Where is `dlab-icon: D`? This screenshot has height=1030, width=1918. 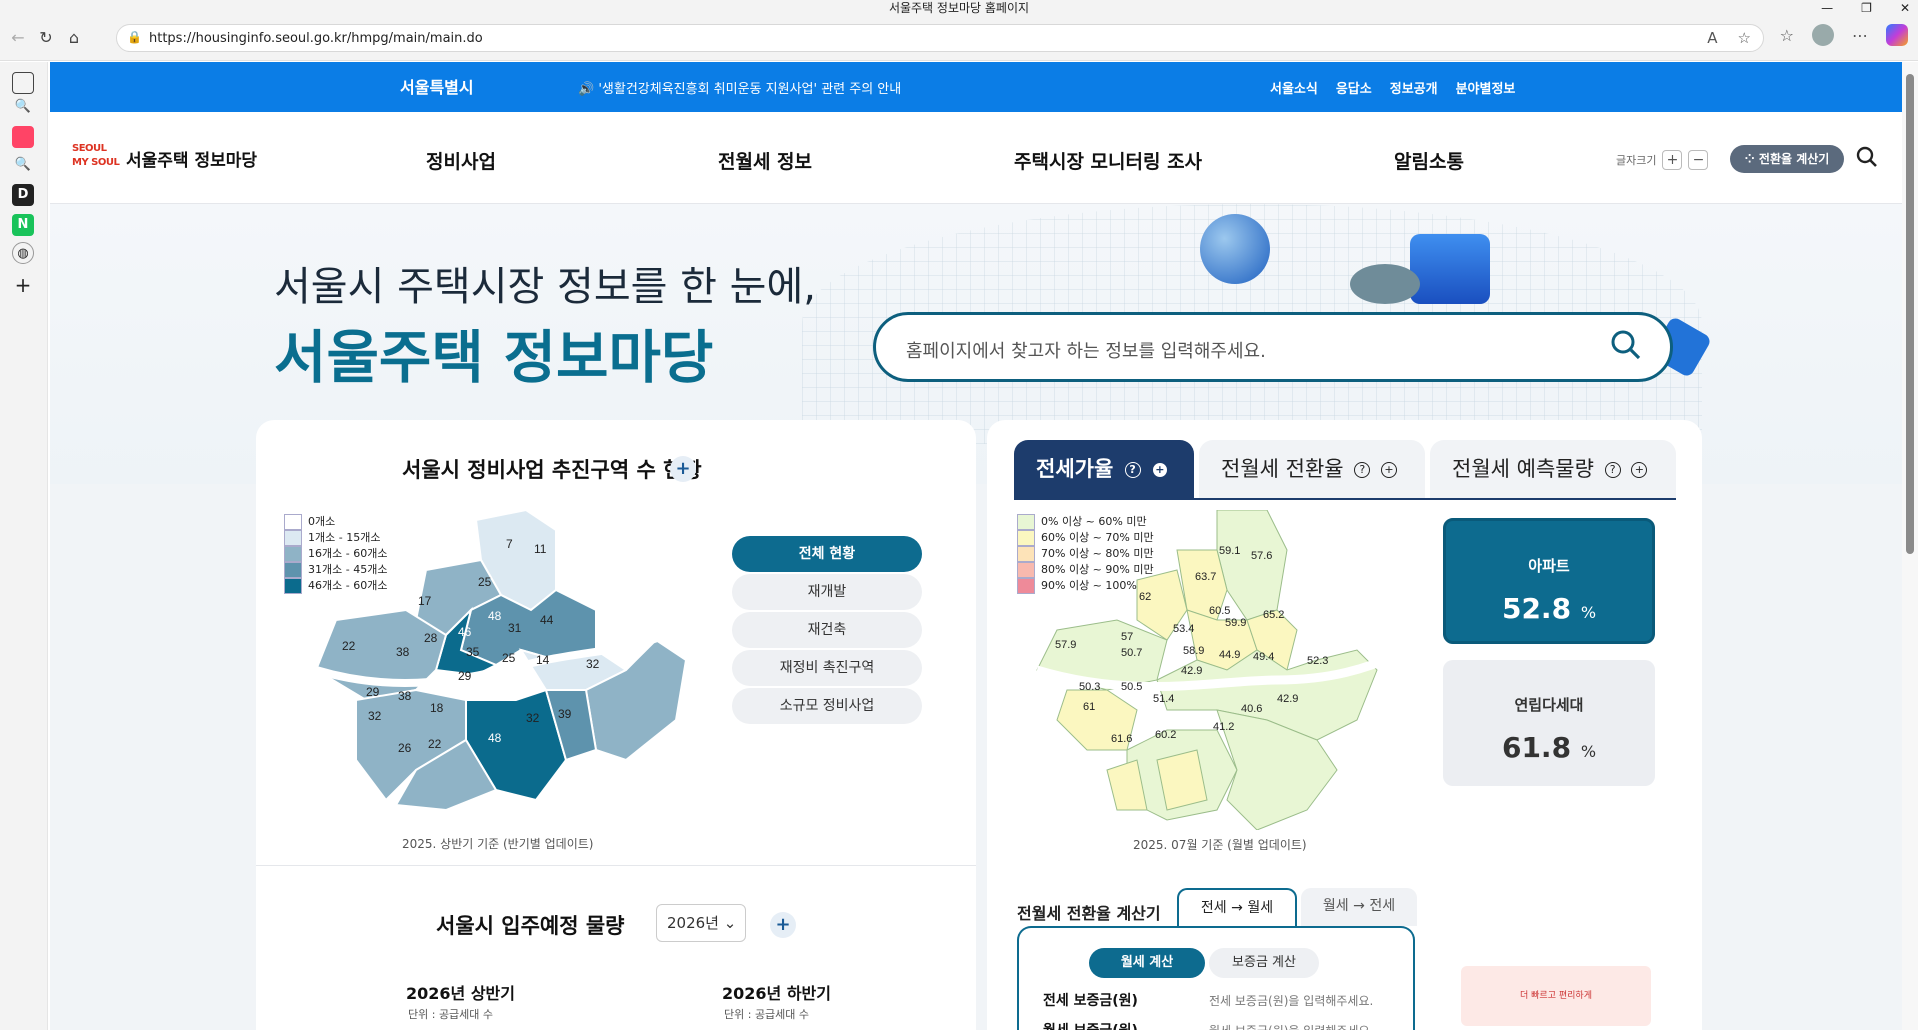
dlab-icon: D is located at coordinates (23, 195).